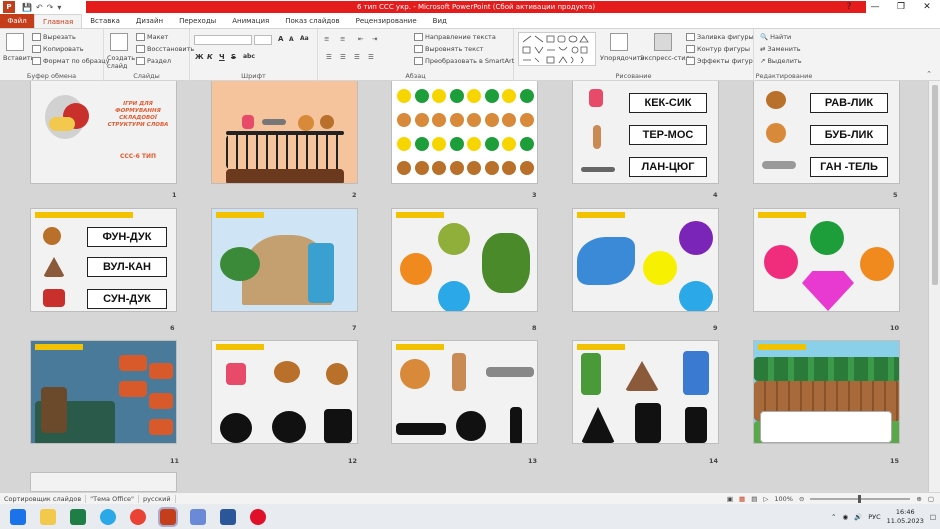  Describe the element at coordinates (386, 21) in the screenshot. I see `tab-review: Рецензирование` at that location.